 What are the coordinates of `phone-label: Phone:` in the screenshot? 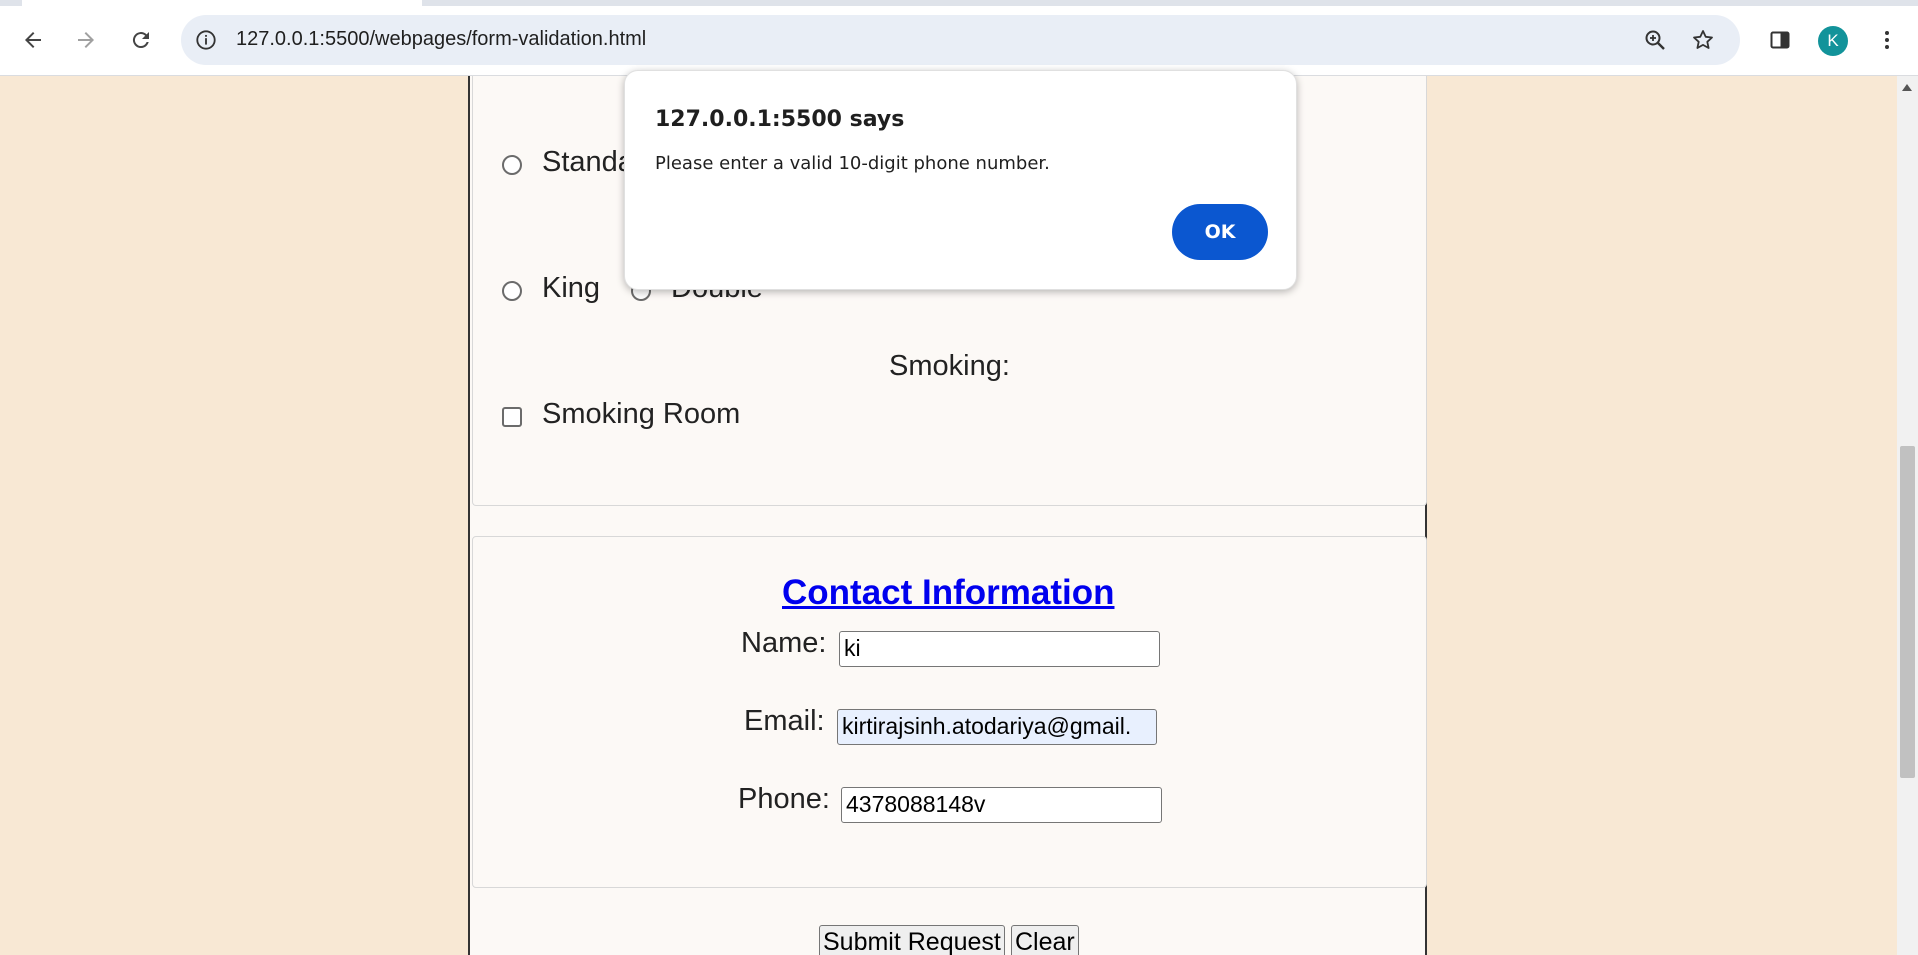 It's located at (784, 799).